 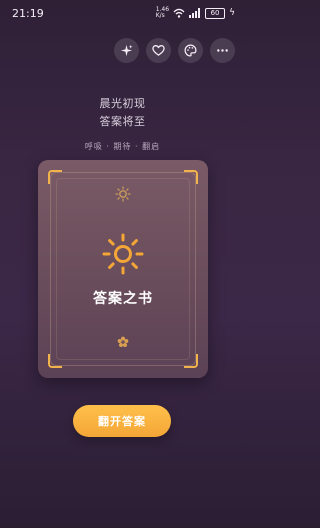 I want to click on heart-icon, so click(x=158, y=50).